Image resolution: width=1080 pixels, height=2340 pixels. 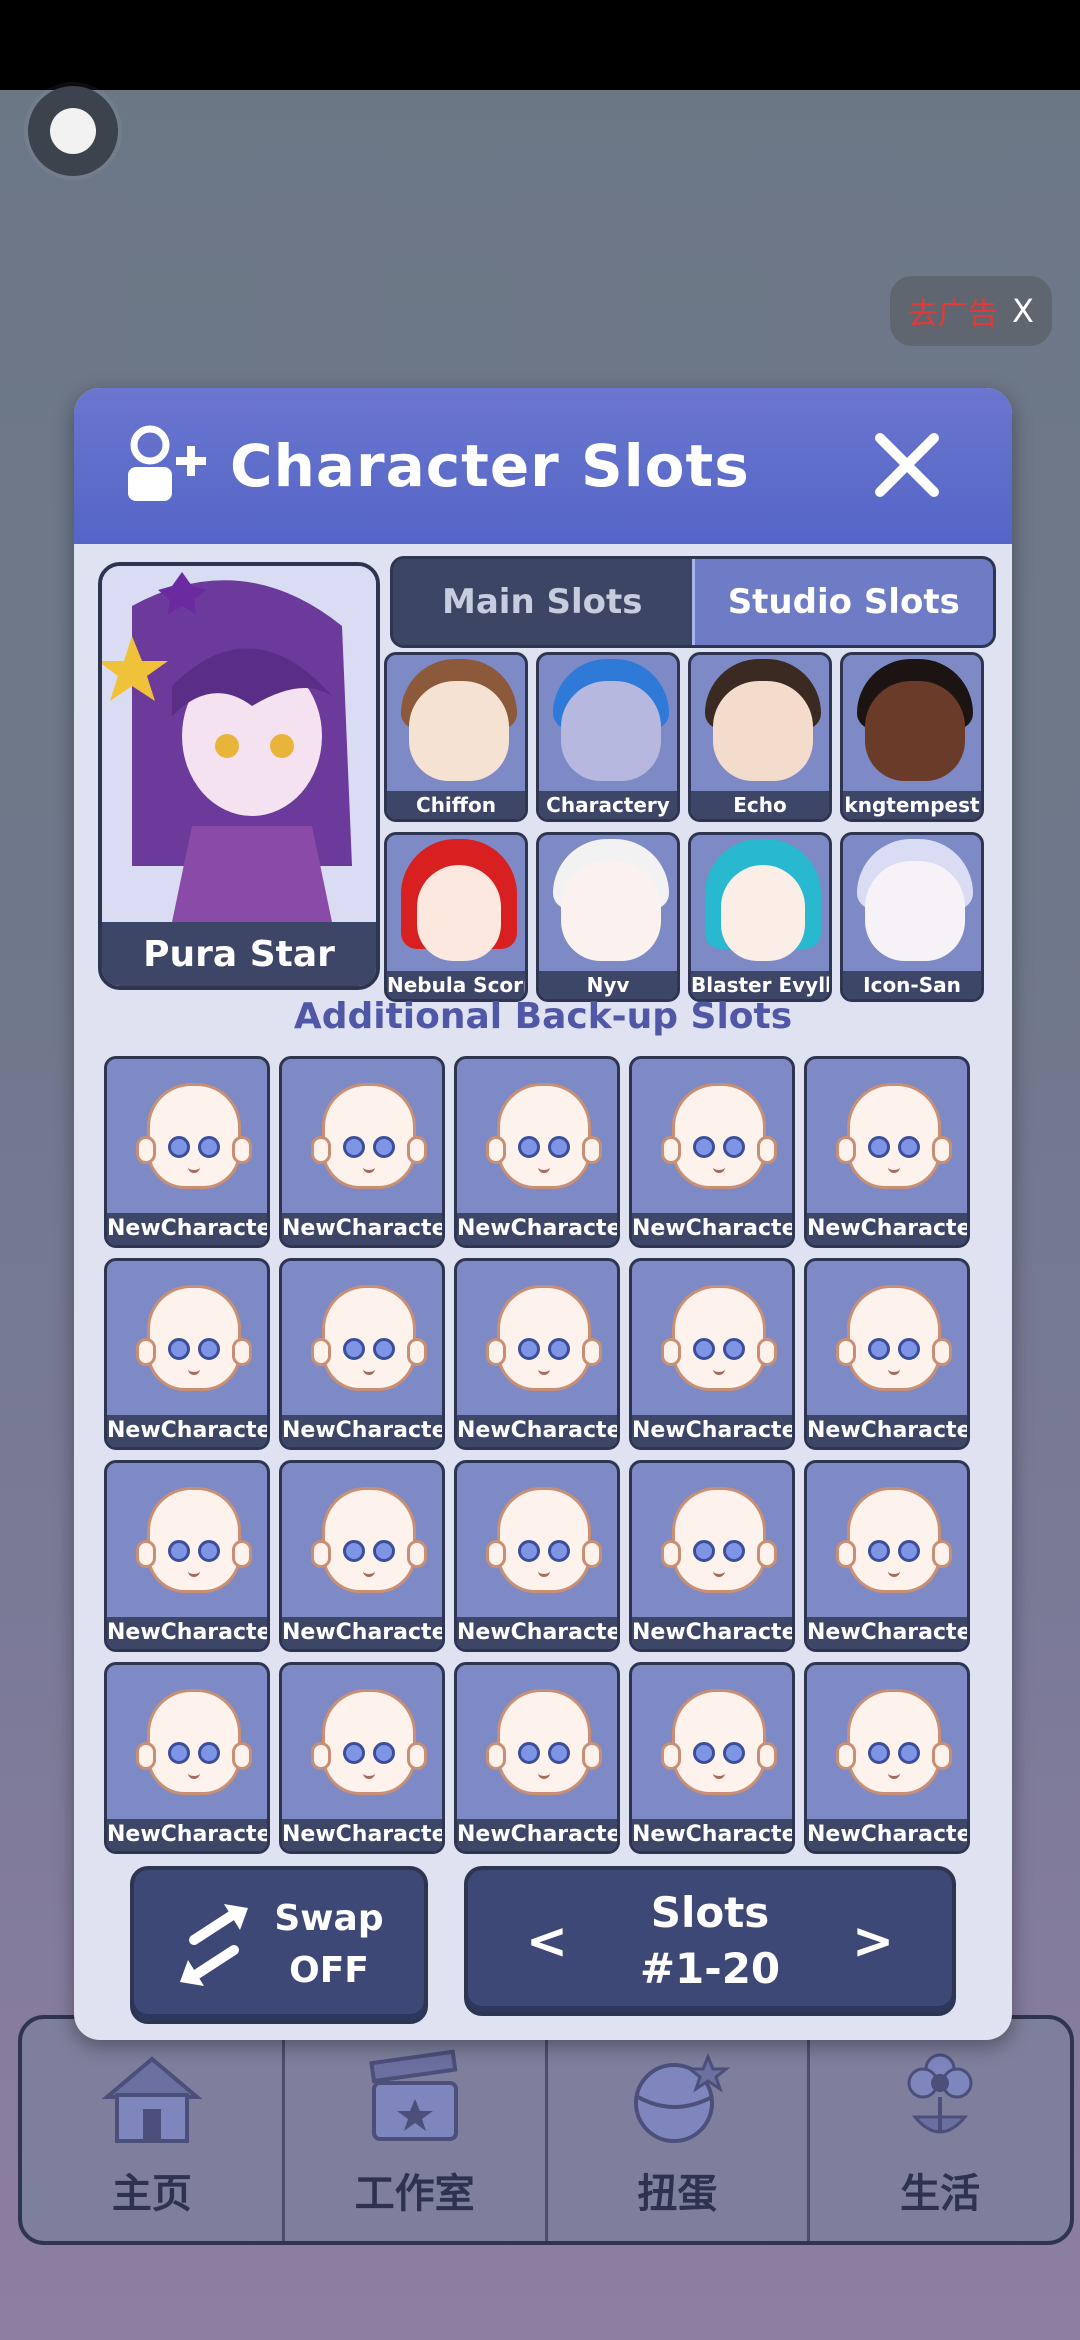 I want to click on swap-arrows-icon, so click(x=214, y=1945).